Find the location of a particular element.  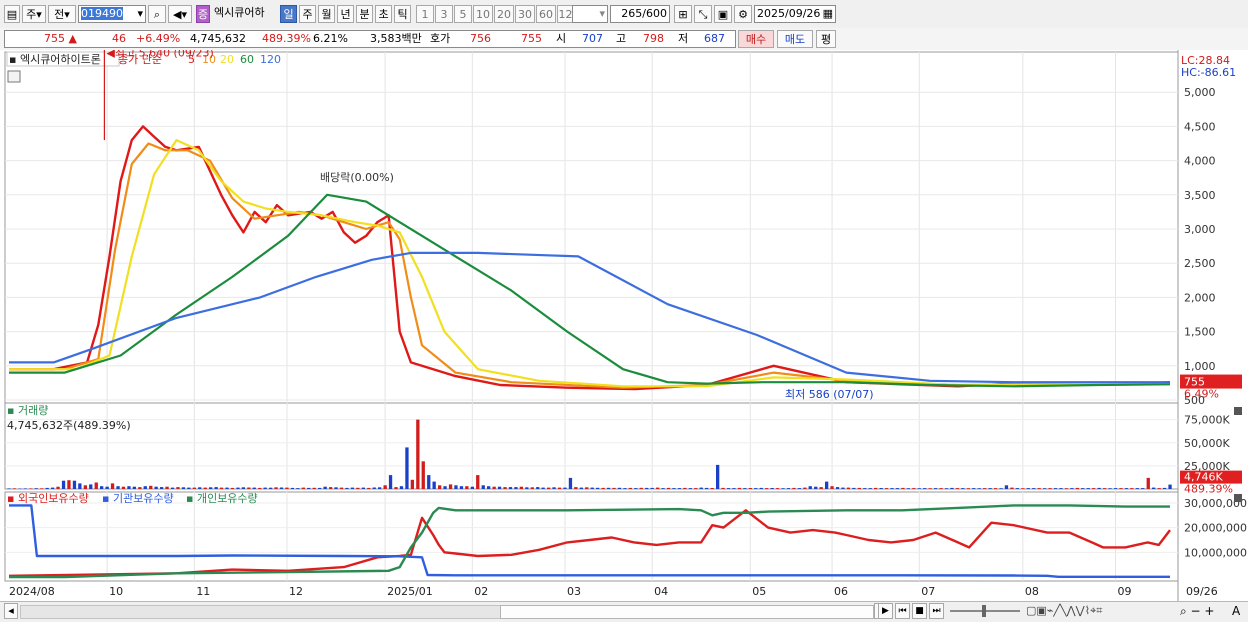

interval-button-3: 3 is located at coordinates (444, 14).